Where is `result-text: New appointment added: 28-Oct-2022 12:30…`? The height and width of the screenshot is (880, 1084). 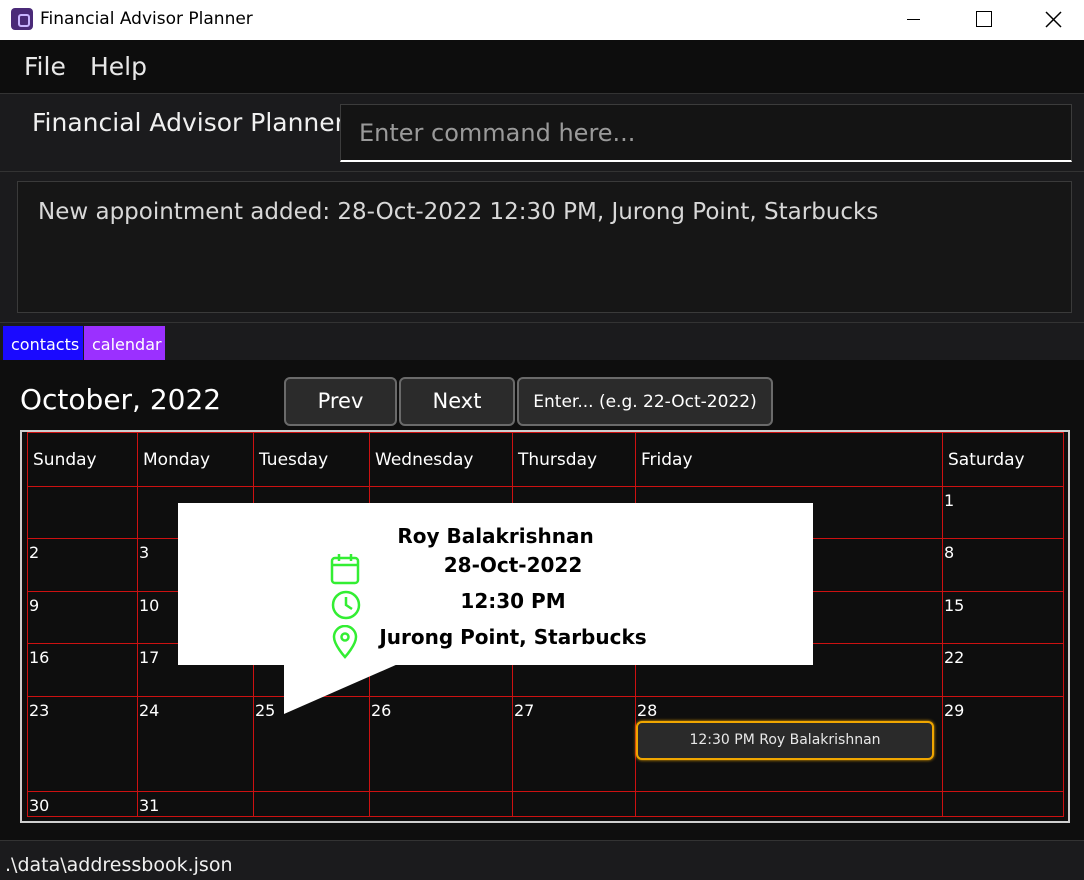
result-text: New appointment added: 28-Oct-2022 12:30… is located at coordinates (458, 212).